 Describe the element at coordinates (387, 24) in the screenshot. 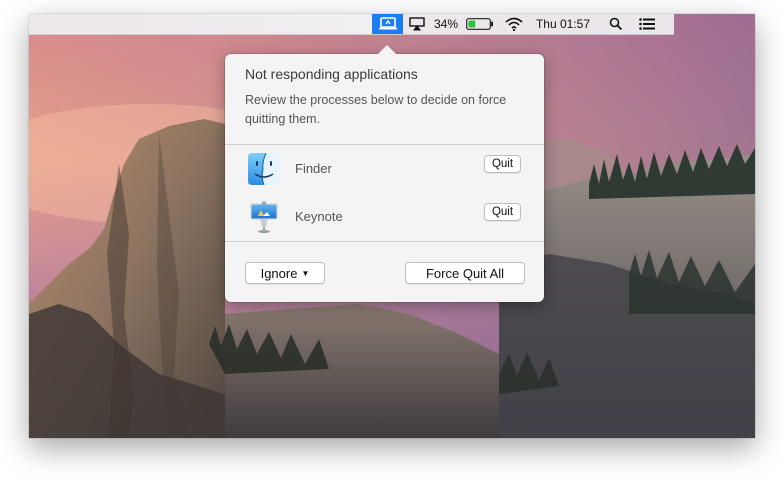

I see `app-monitor-icon` at that location.